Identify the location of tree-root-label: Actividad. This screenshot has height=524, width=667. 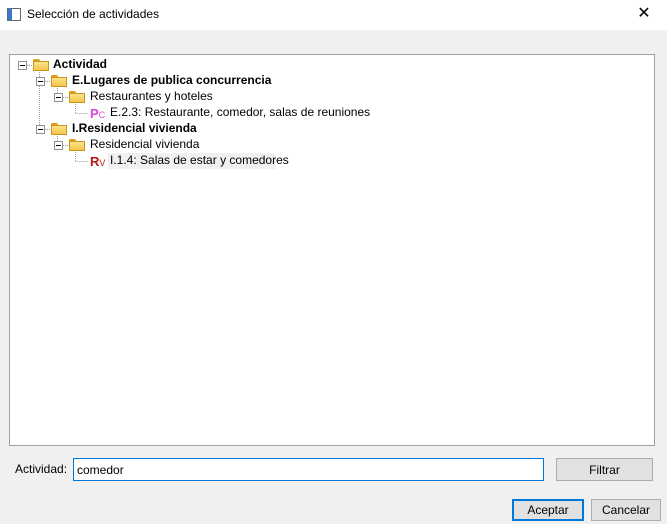
(80, 64).